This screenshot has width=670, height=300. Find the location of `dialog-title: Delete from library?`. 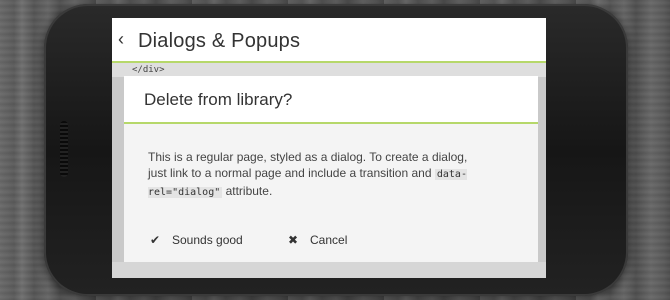

dialog-title: Delete from library? is located at coordinates (218, 99).